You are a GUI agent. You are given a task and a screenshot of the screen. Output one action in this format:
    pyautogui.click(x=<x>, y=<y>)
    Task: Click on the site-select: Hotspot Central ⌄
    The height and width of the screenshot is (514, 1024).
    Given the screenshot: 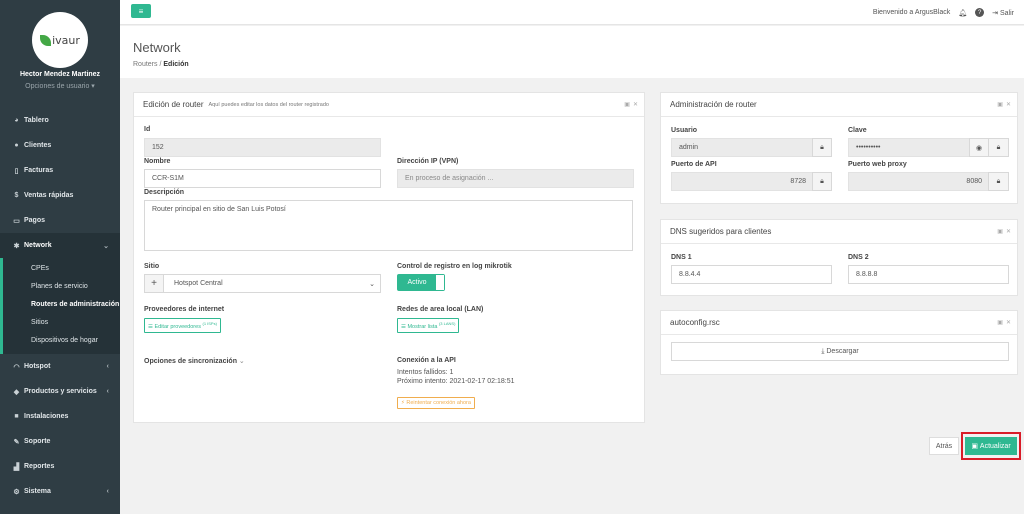 What is the action you would take?
    pyautogui.click(x=272, y=283)
    